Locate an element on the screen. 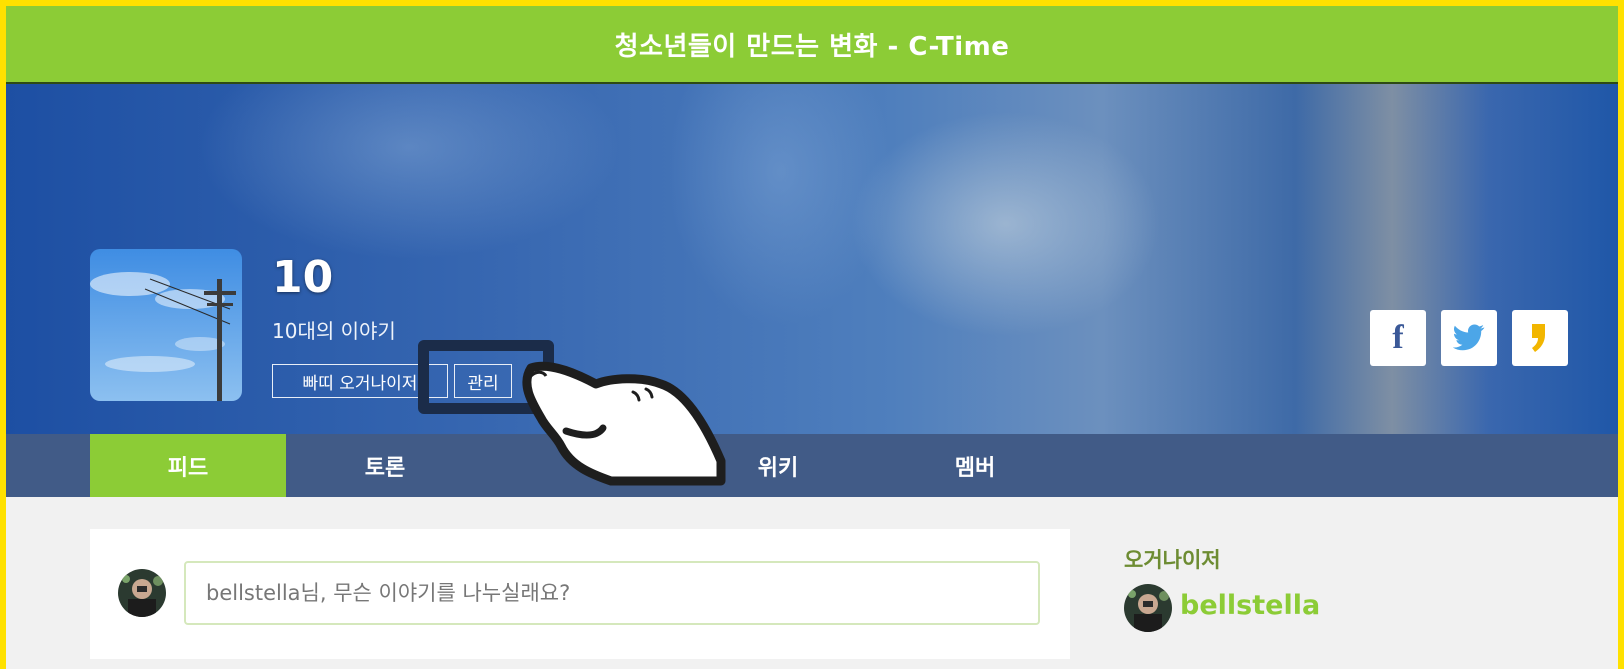 The image size is (1624, 669). user-avatar-icon is located at coordinates (142, 593).